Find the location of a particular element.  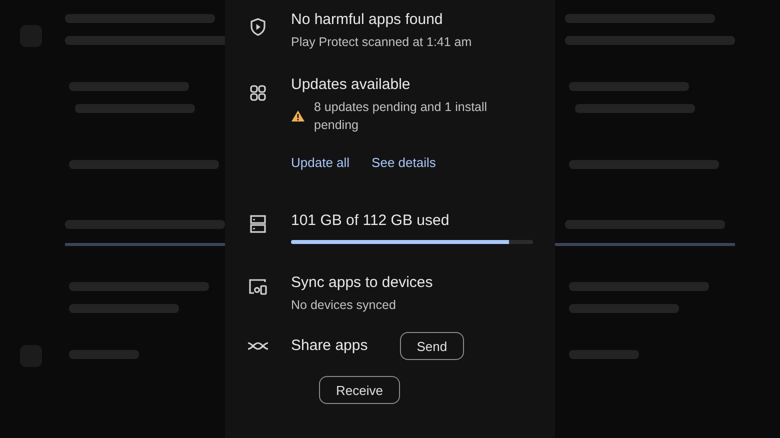

updates-warning: 8 updates pending and 1 install pending is located at coordinates (401, 116).